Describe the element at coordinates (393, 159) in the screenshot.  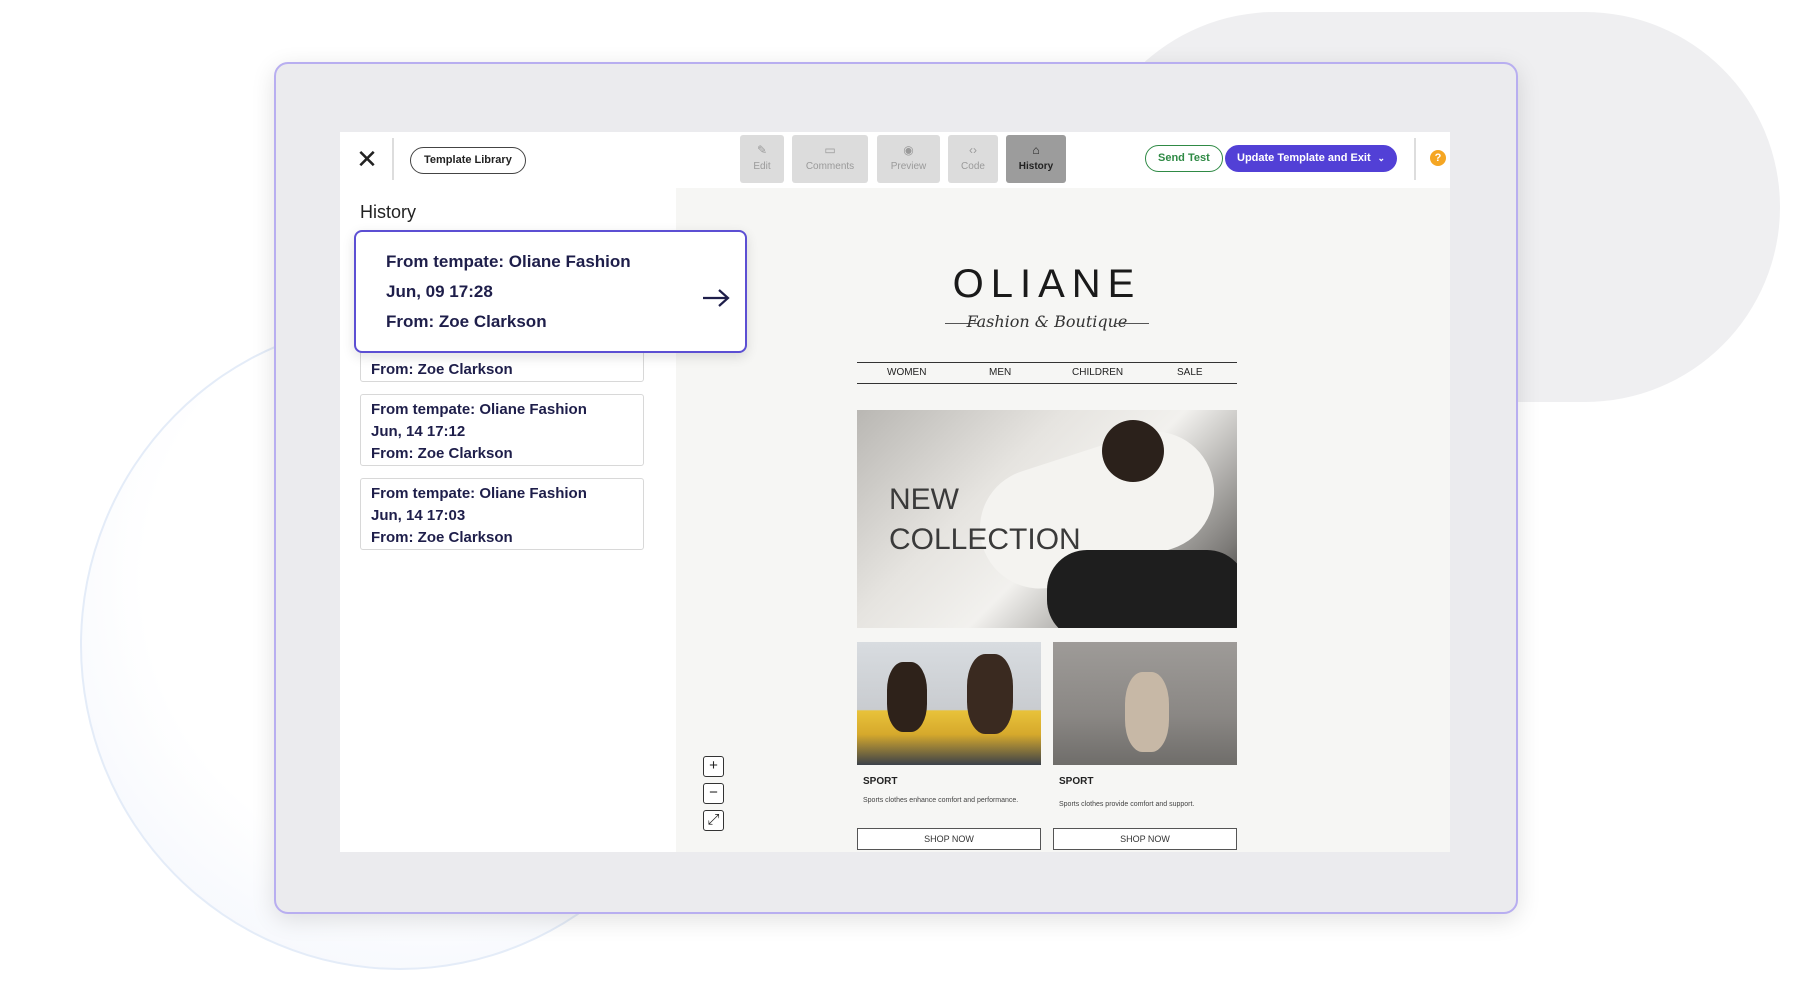
I see `toolbar-divider` at that location.